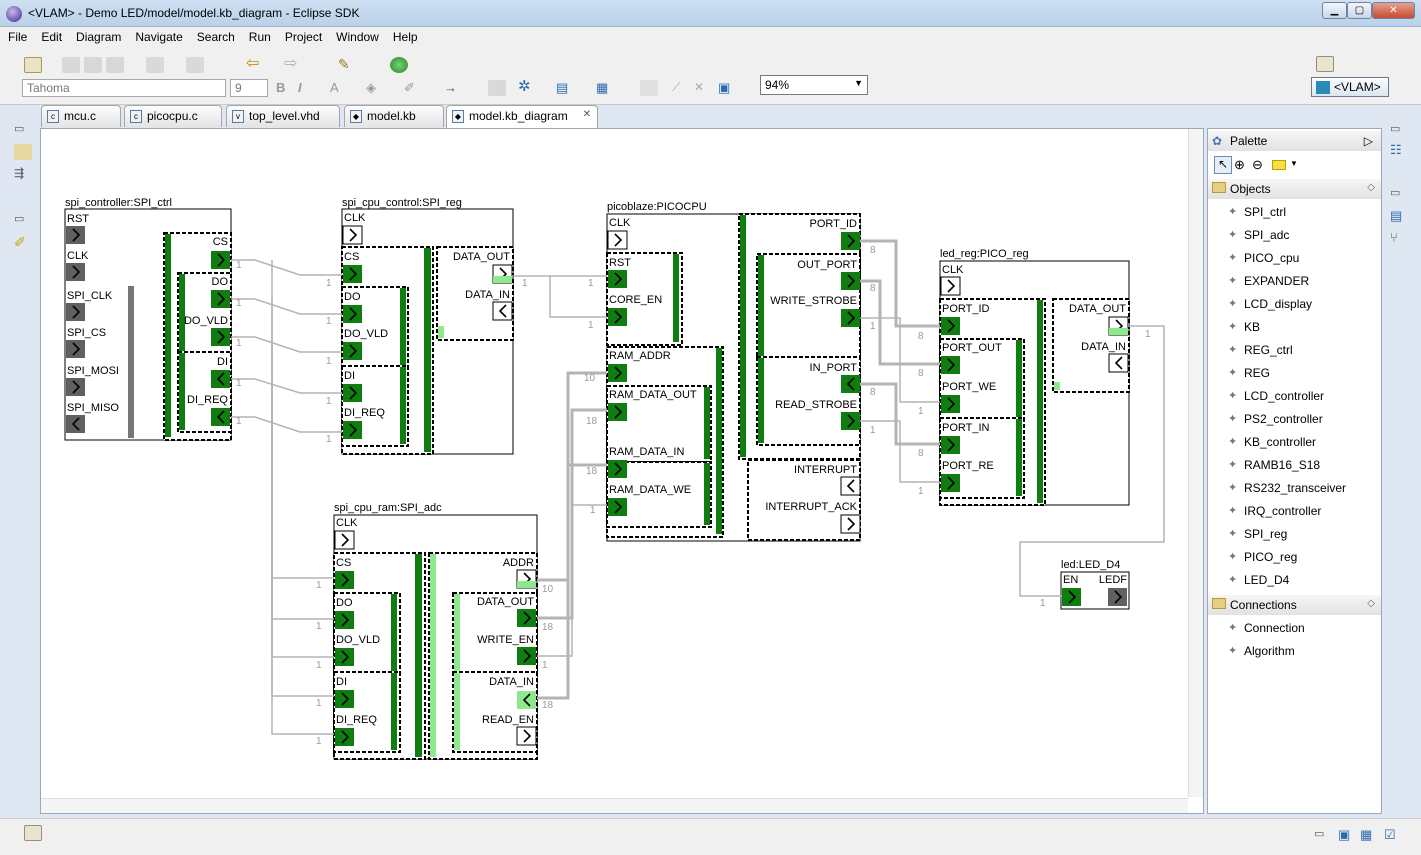 The width and height of the screenshot is (1421, 855). Describe the element at coordinates (215, 35) in the screenshot. I see `menu-search: Search` at that location.